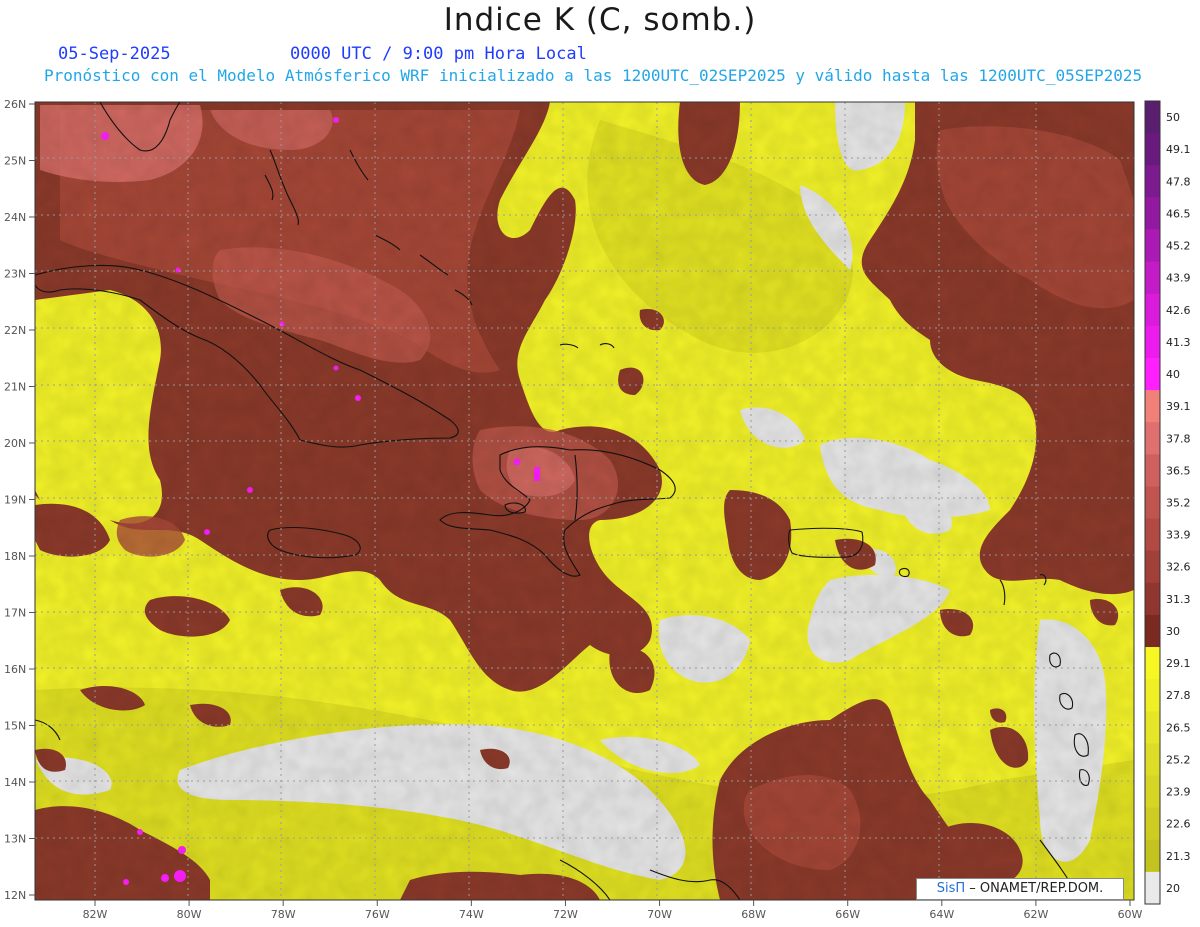  Describe the element at coordinates (15, 500) in the screenshot. I see `lat-label: 19N` at that location.